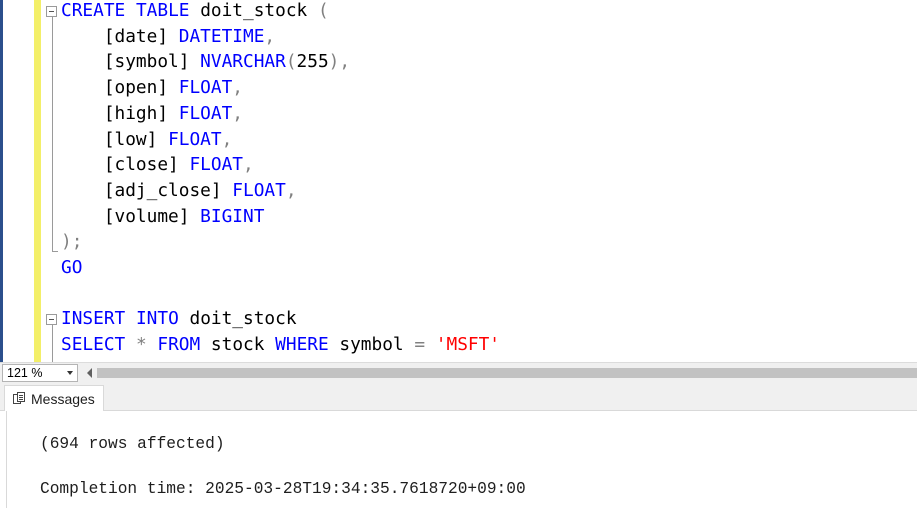  Describe the element at coordinates (63, 398) in the screenshot. I see `tab-messages-label: Messages` at that location.